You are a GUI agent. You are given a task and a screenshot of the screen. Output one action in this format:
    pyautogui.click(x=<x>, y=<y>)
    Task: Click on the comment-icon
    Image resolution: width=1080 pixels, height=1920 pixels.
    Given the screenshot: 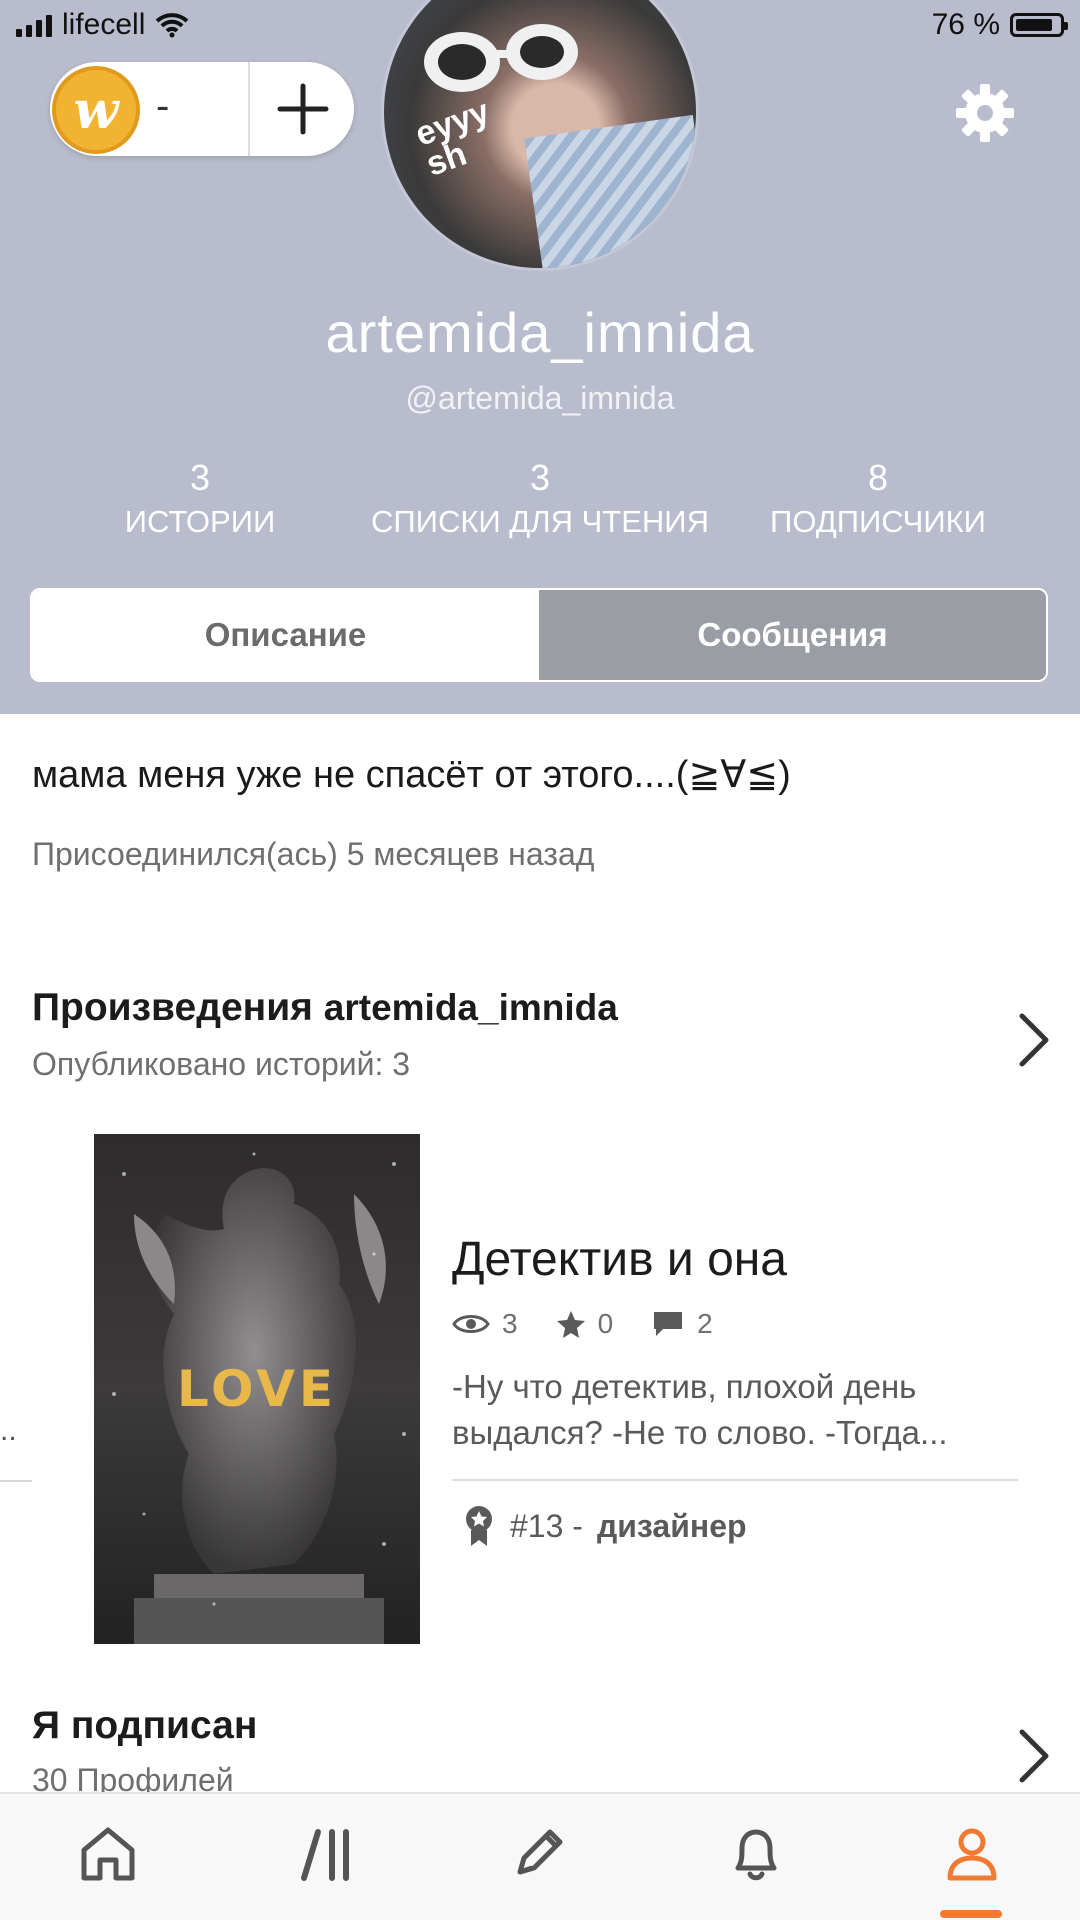 What is the action you would take?
    pyautogui.click(x=668, y=1324)
    